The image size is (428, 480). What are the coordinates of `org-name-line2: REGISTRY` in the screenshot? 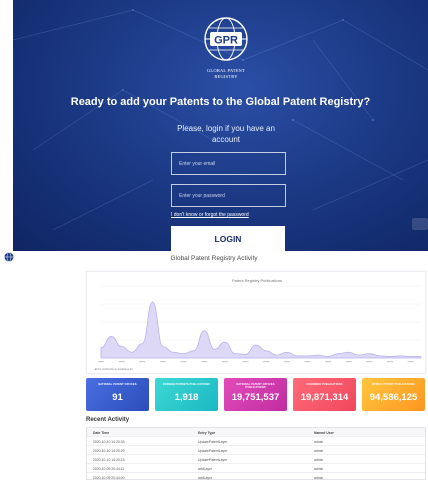 It's located at (226, 76).